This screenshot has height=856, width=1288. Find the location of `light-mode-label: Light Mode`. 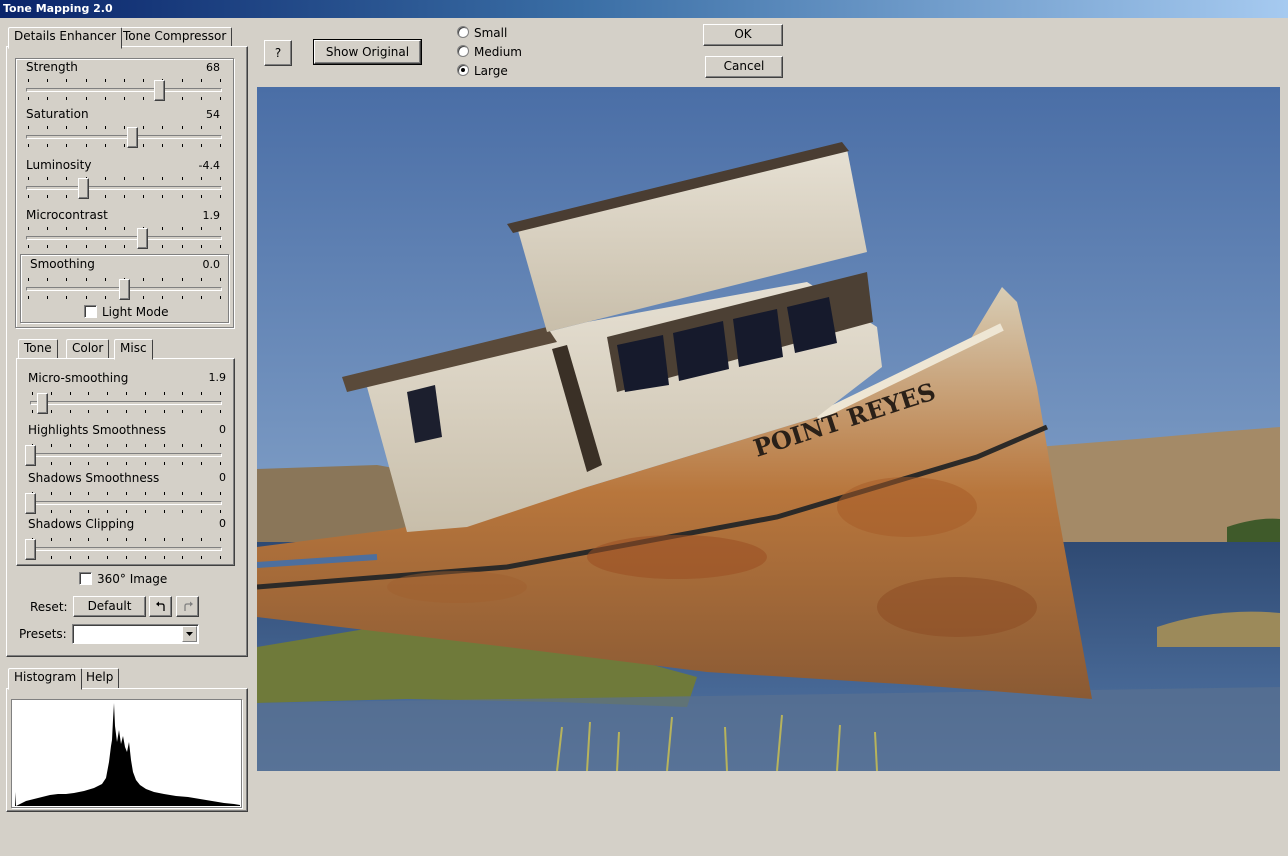

light-mode-label: Light Mode is located at coordinates (135, 312).